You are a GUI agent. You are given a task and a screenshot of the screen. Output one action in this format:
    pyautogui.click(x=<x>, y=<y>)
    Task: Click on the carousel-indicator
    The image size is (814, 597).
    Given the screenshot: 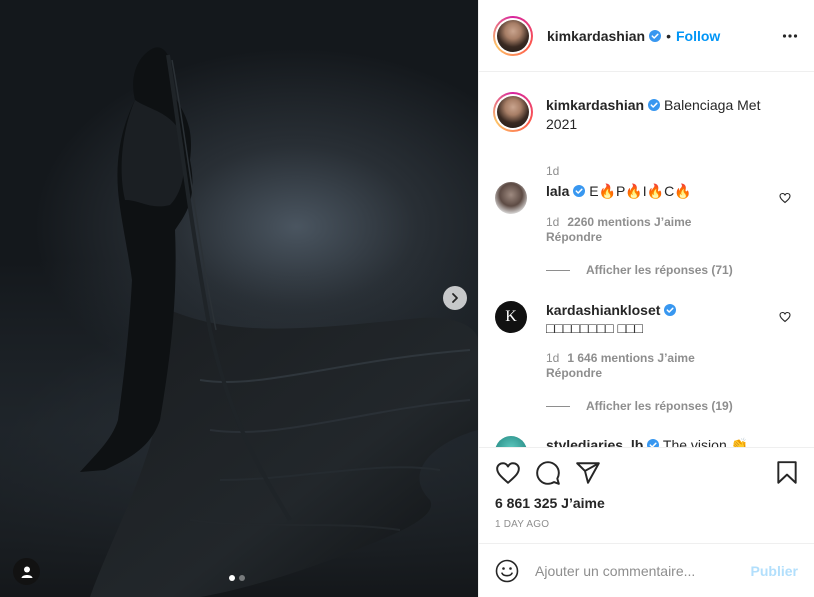 What is the action you would take?
    pyautogui.click(x=237, y=578)
    